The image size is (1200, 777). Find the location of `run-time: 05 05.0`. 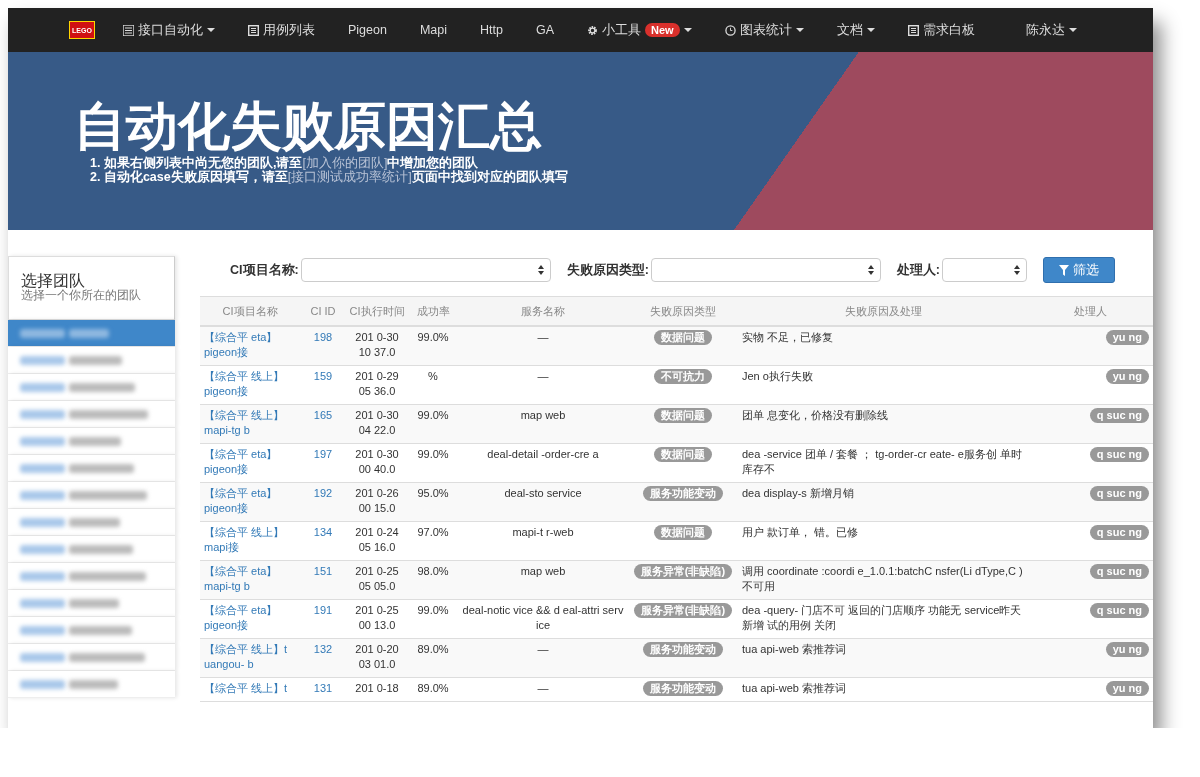

run-time: 05 05.0 is located at coordinates (377, 586).